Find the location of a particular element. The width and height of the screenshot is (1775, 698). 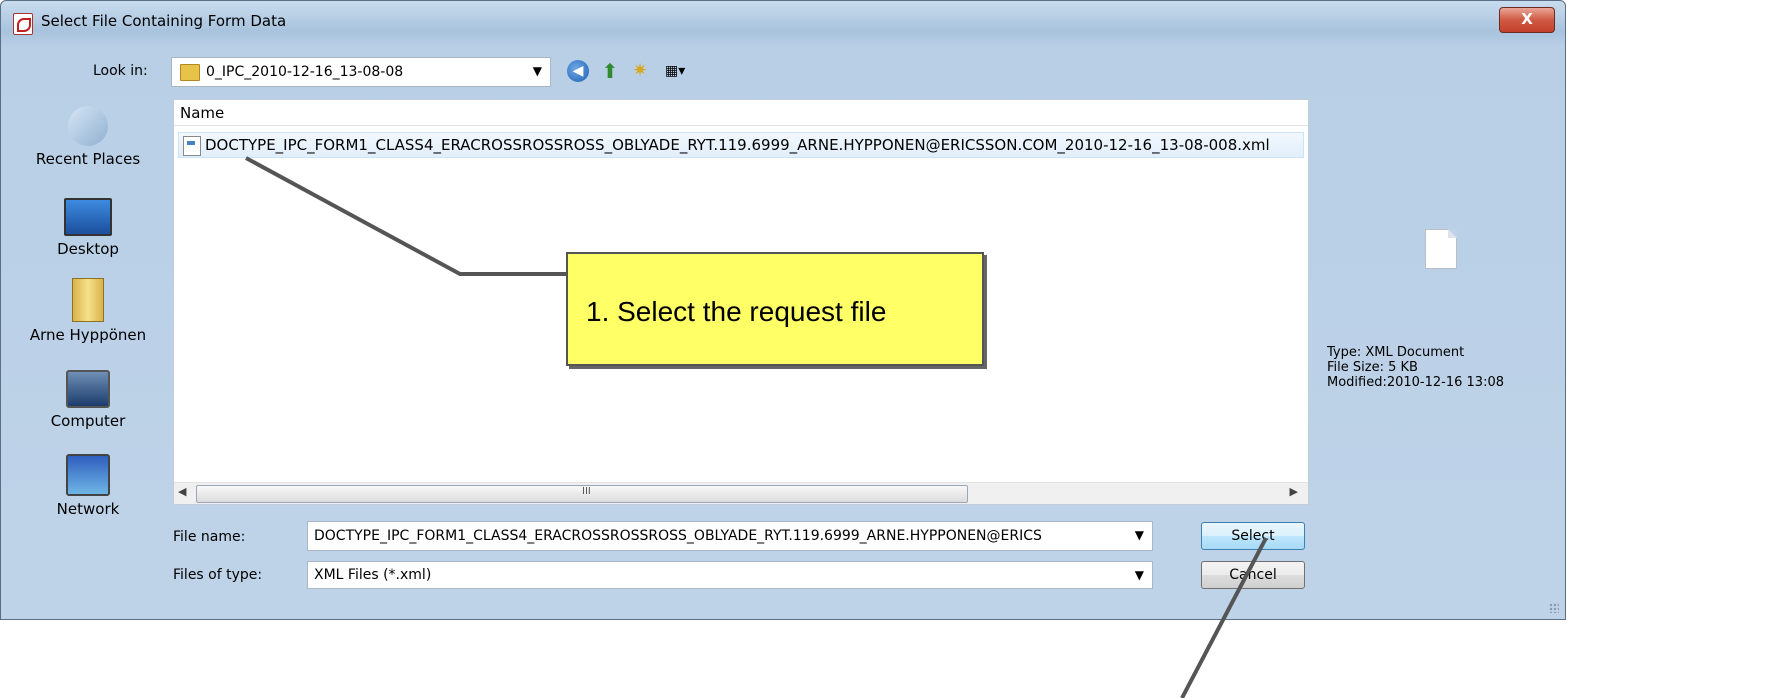

callout-pointer-line is located at coordinates (405, 216).